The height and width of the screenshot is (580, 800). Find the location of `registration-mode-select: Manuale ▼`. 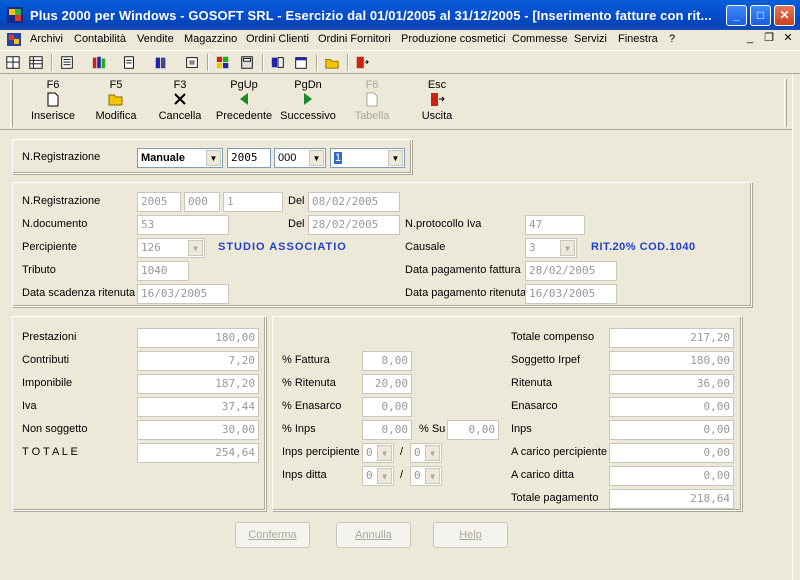

registration-mode-select: Manuale ▼ is located at coordinates (180, 158).